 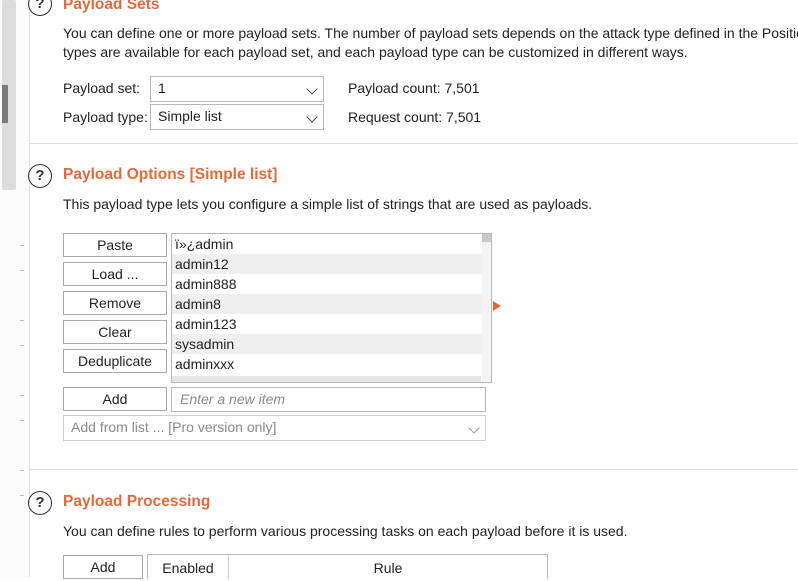 What do you see at coordinates (103, 567) in the screenshot?
I see `add-rule-button: Add` at bounding box center [103, 567].